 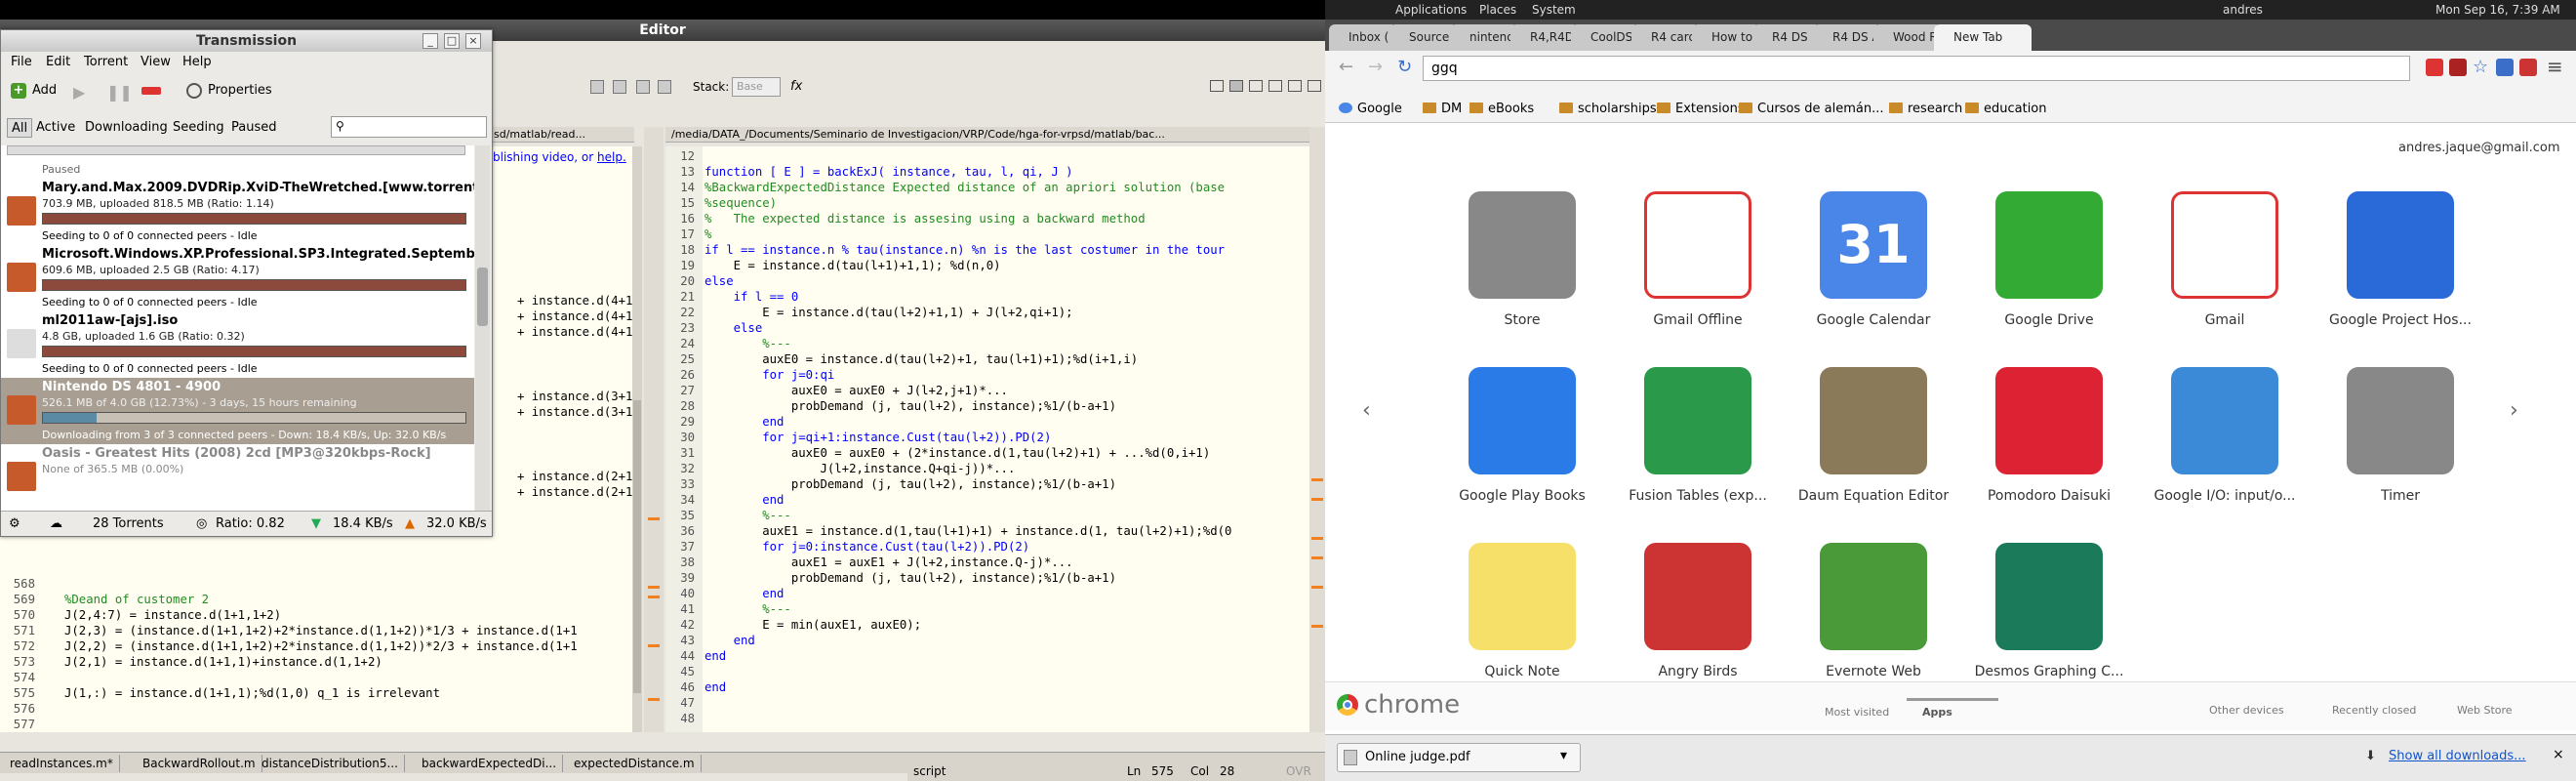 What do you see at coordinates (473, 41) in the screenshot?
I see `close-icon: ×` at bounding box center [473, 41].